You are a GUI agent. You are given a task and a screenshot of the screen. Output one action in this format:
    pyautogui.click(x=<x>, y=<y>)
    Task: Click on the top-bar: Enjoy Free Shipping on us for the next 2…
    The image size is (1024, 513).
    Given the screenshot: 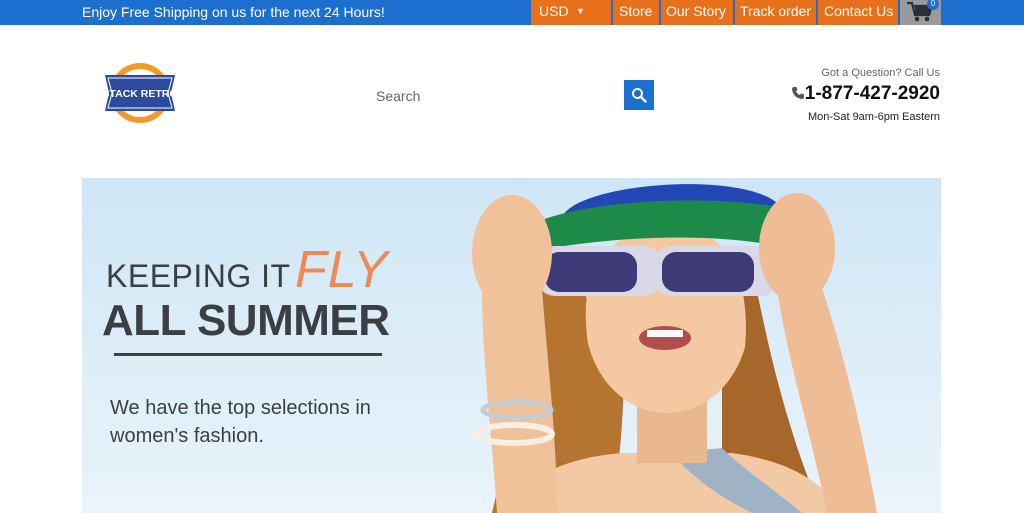 What is the action you would take?
    pyautogui.click(x=512, y=12)
    